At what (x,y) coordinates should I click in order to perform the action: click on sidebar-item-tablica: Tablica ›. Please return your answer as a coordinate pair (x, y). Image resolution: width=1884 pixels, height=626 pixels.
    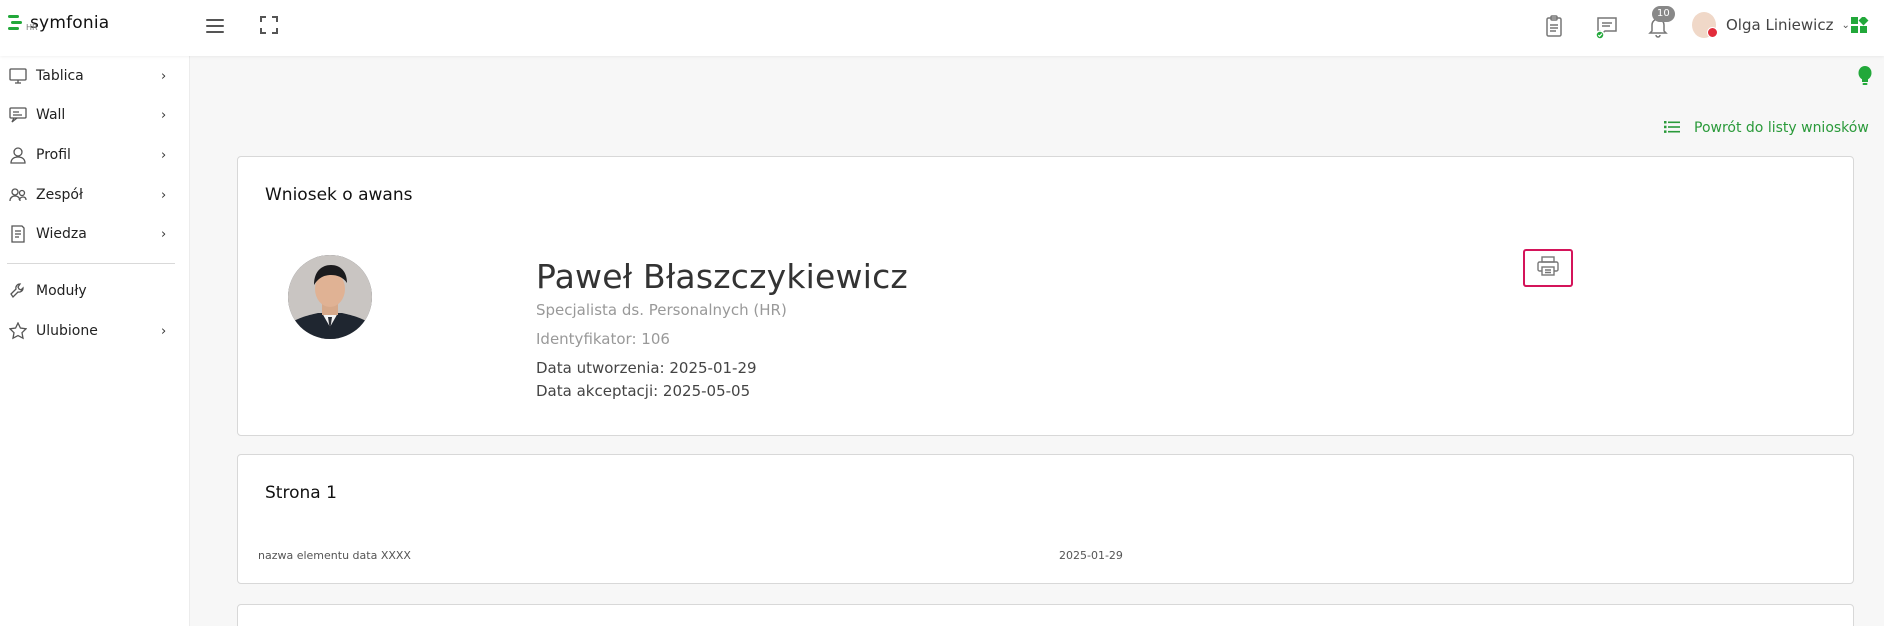
    Looking at the image, I should click on (95, 76).